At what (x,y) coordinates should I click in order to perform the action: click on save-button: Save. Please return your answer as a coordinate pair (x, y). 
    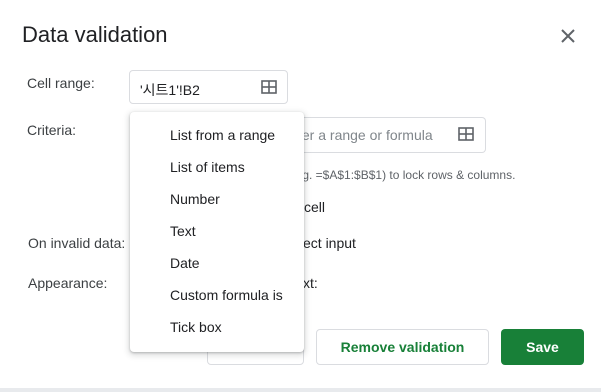
    Looking at the image, I should click on (542, 347).